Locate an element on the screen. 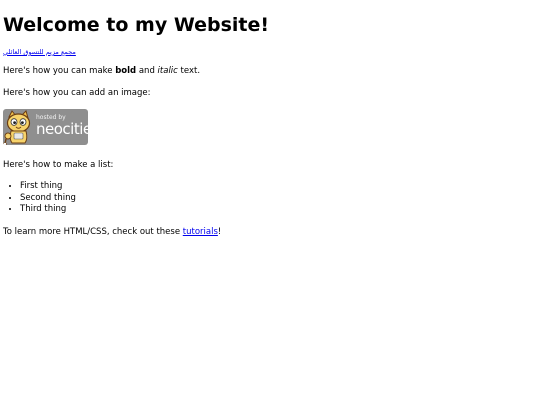 Image resolution: width=540 pixels, height=405 pixels. neocities-cat-icon is located at coordinates (17, 127).